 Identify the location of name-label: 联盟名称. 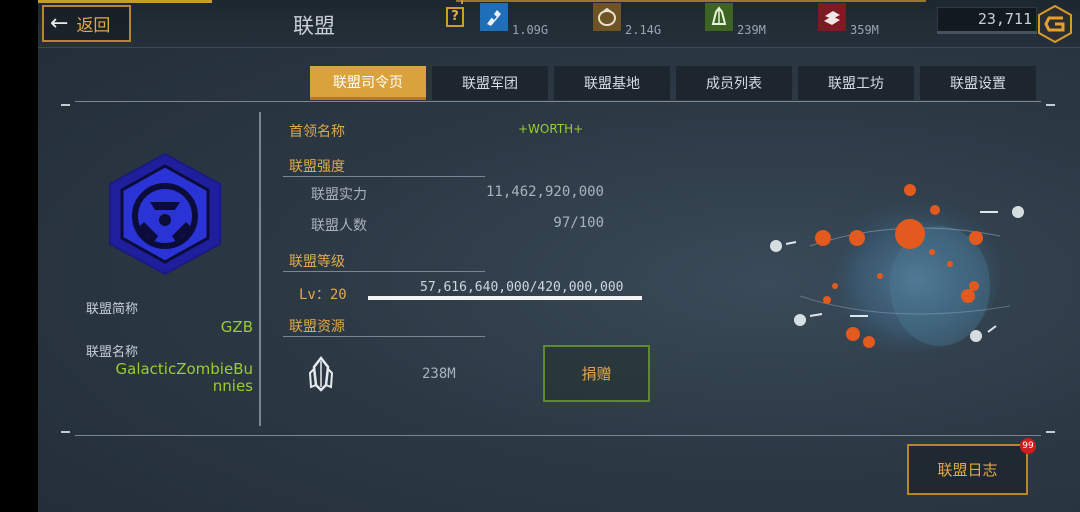
(112, 352).